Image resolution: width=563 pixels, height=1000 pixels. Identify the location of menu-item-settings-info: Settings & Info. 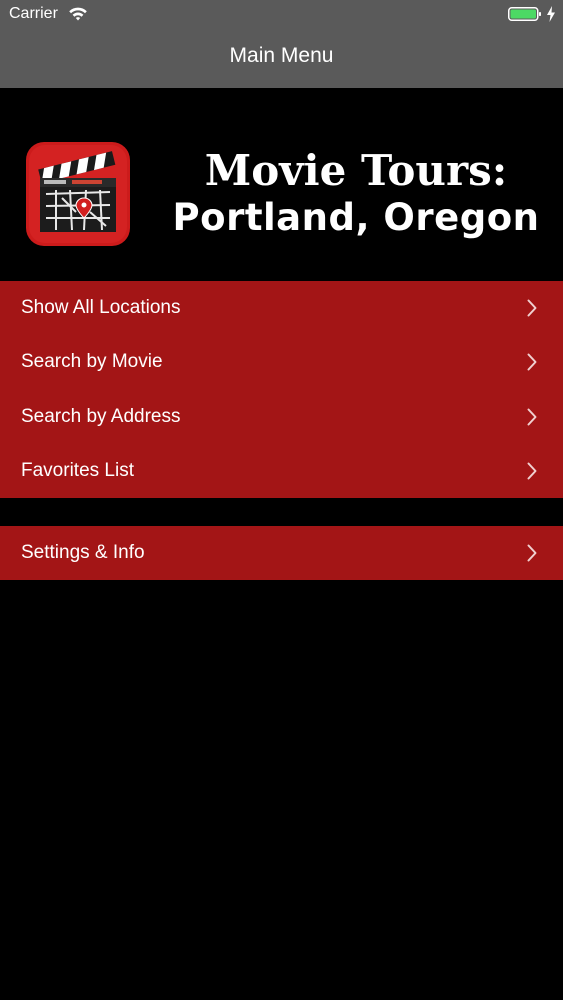
(281, 553).